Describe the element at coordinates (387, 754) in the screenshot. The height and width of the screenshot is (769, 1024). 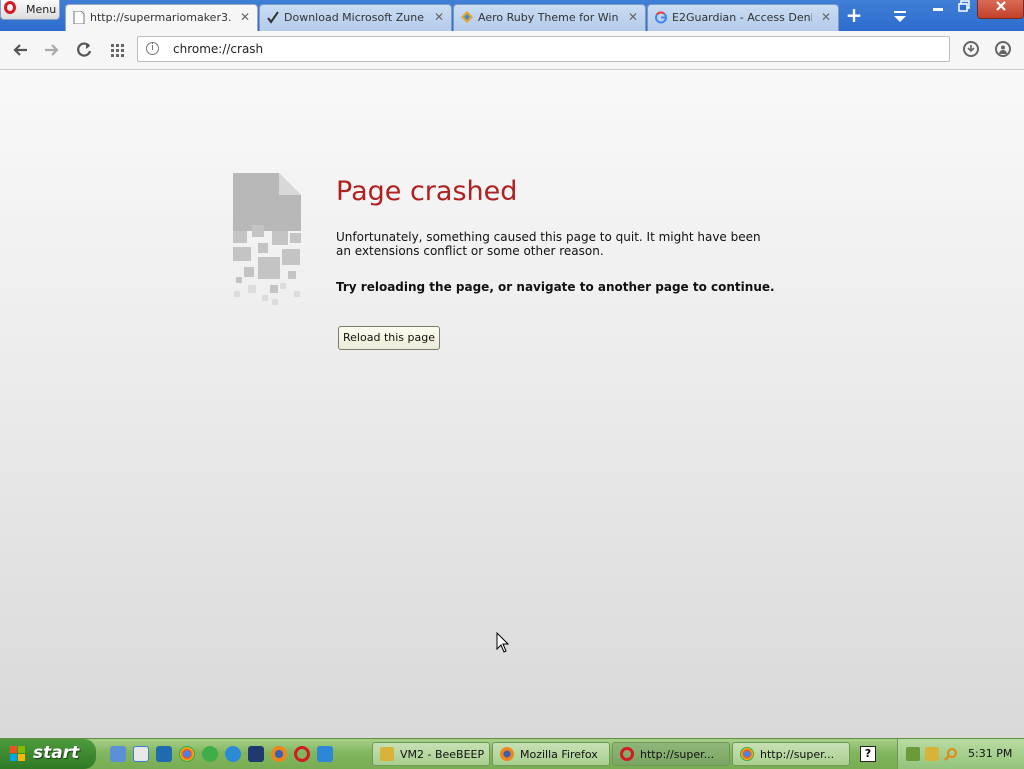
I see `beebeep-icon` at that location.